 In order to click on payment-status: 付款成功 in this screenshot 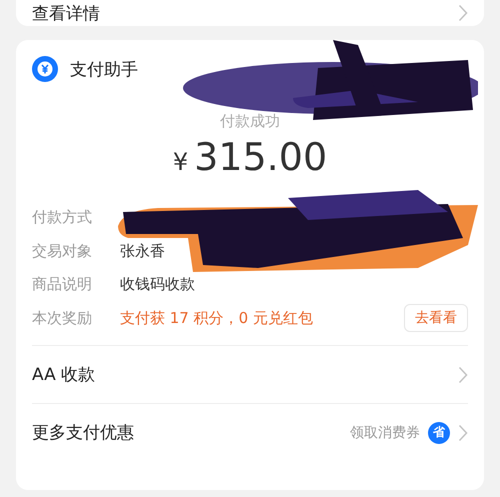, I will do `click(250, 121)`.